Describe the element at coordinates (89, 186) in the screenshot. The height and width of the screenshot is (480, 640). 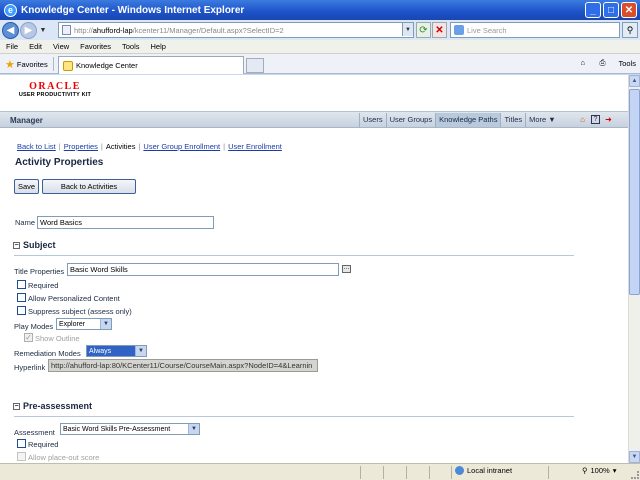
I see `back-to-activities-button: Back to Activities` at that location.